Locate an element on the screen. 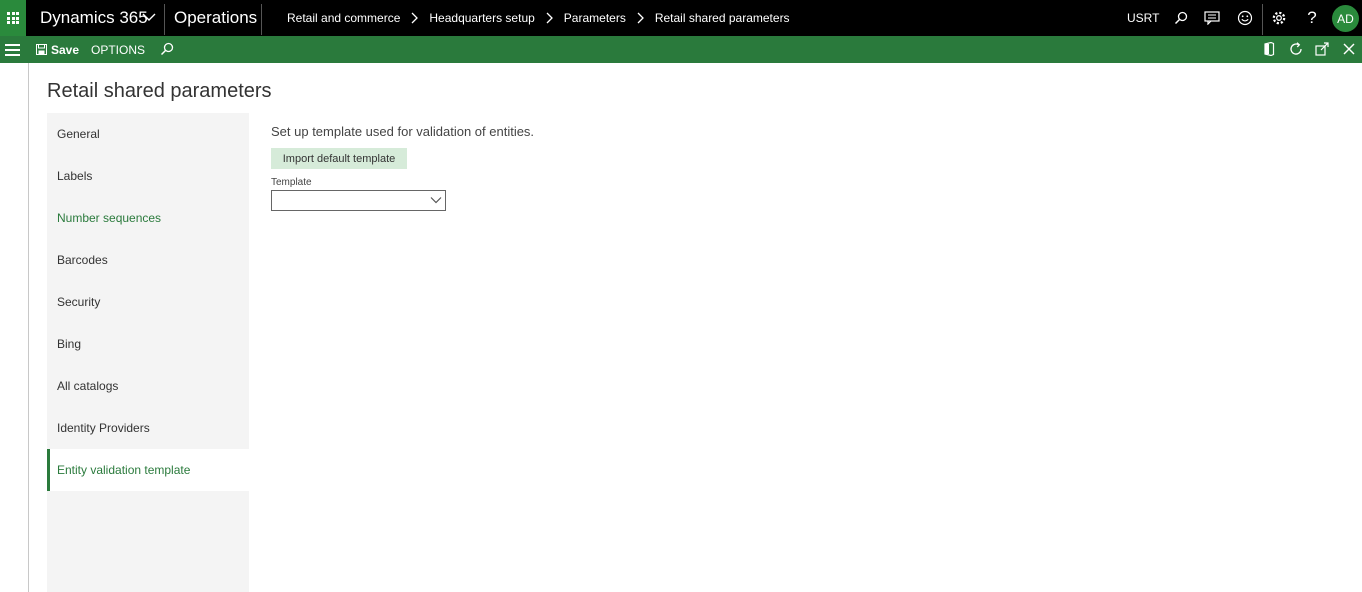 This screenshot has width=1362, height=592. nav-item-general: General is located at coordinates (148, 134).